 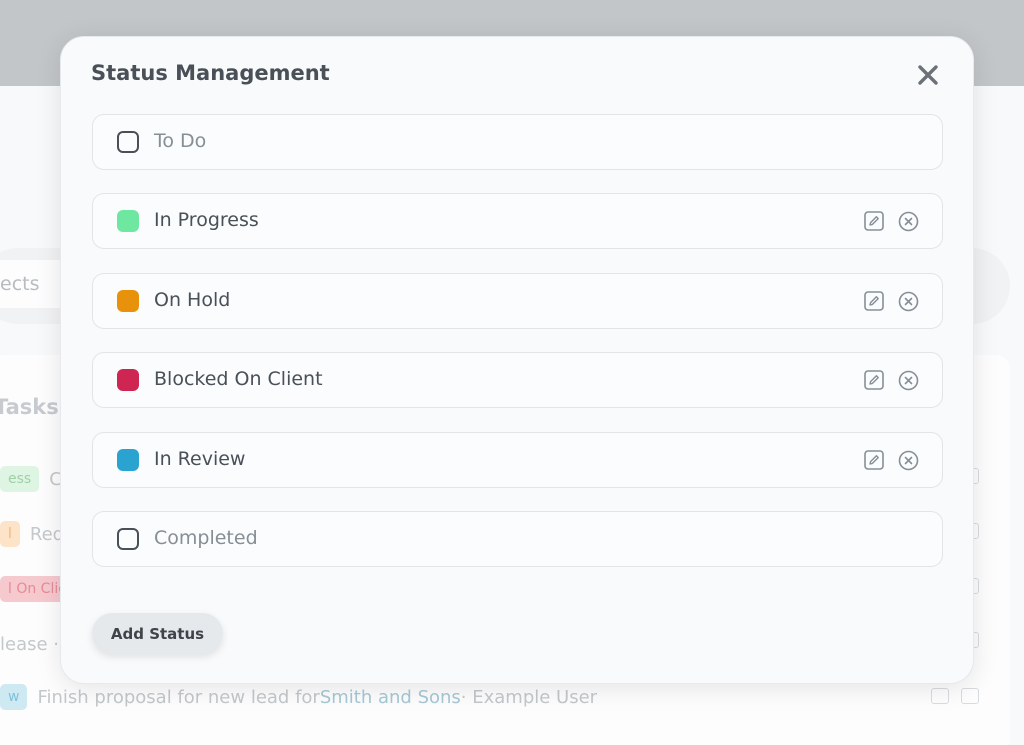 What do you see at coordinates (517, 301) in the screenshot?
I see `status-item-on-hold: On Hold` at bounding box center [517, 301].